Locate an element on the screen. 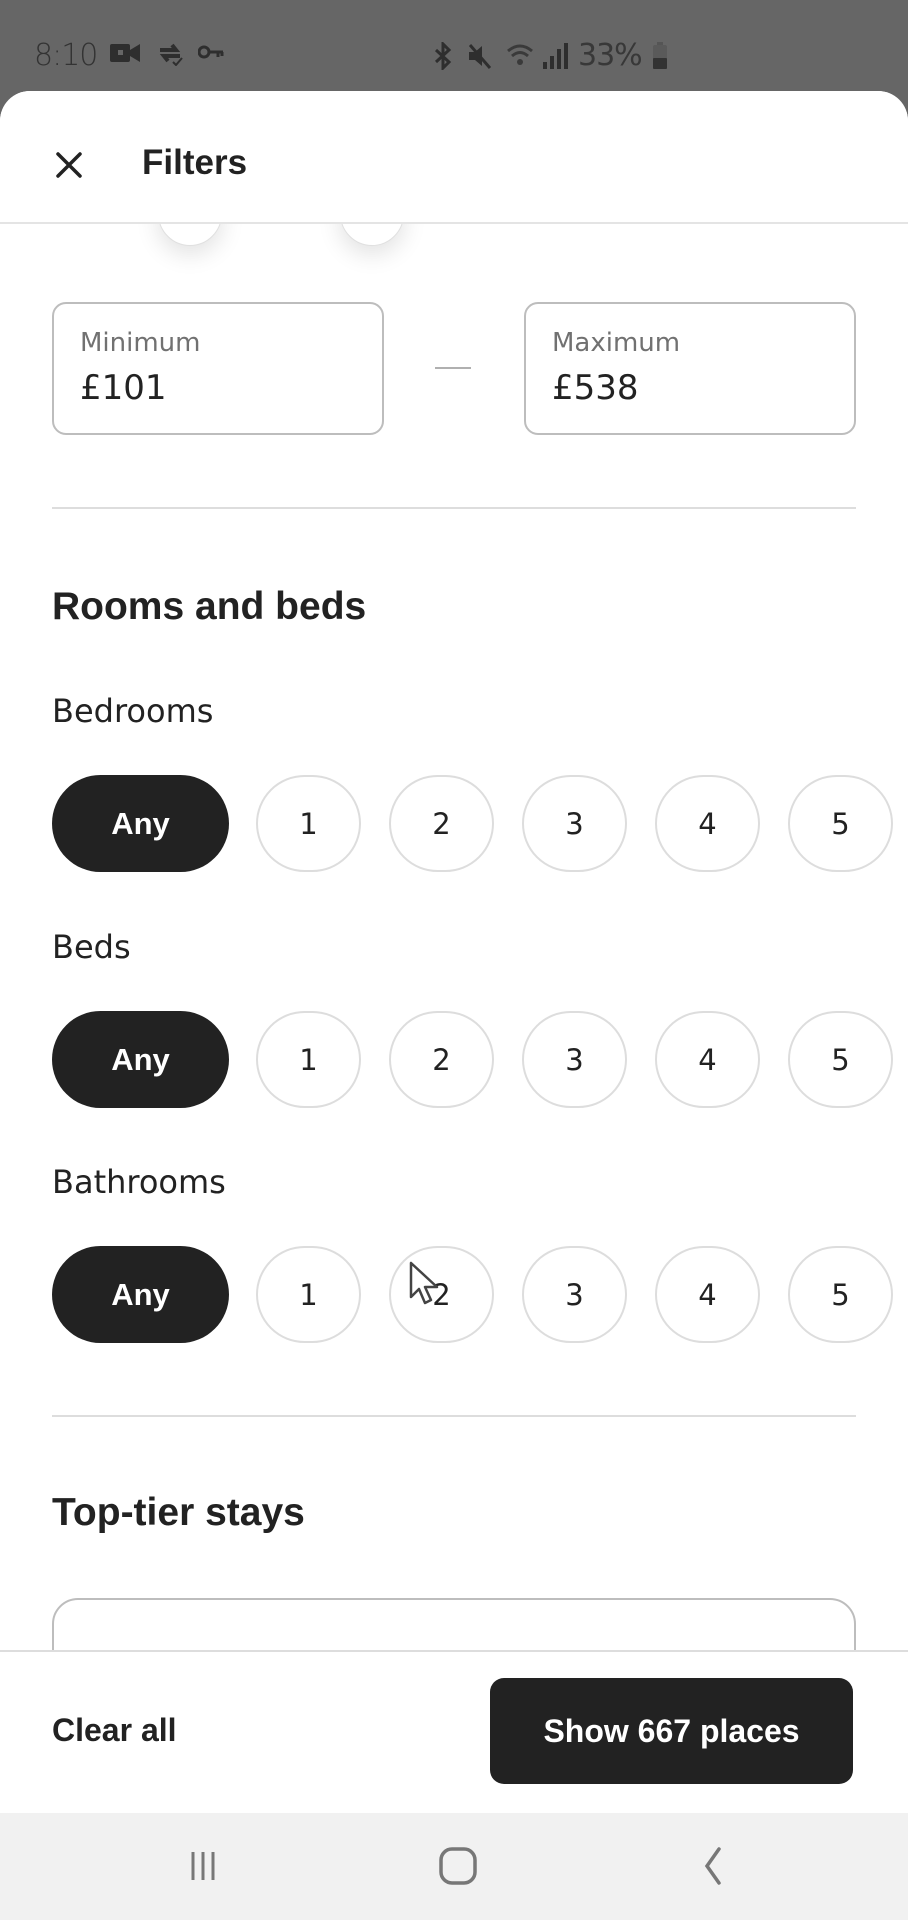  beds-option-3: 3 is located at coordinates (574, 1059).